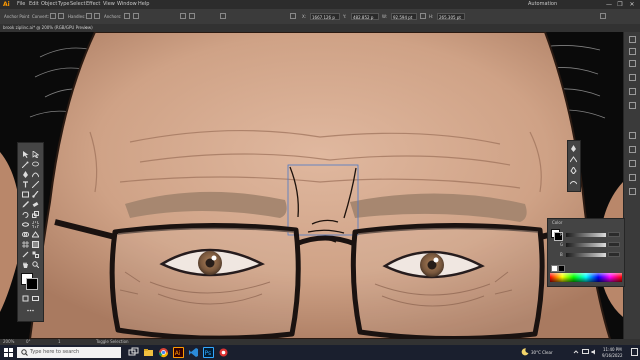  Describe the element at coordinates (25, 298) in the screenshot. I see `draw-normal-icon` at that location.